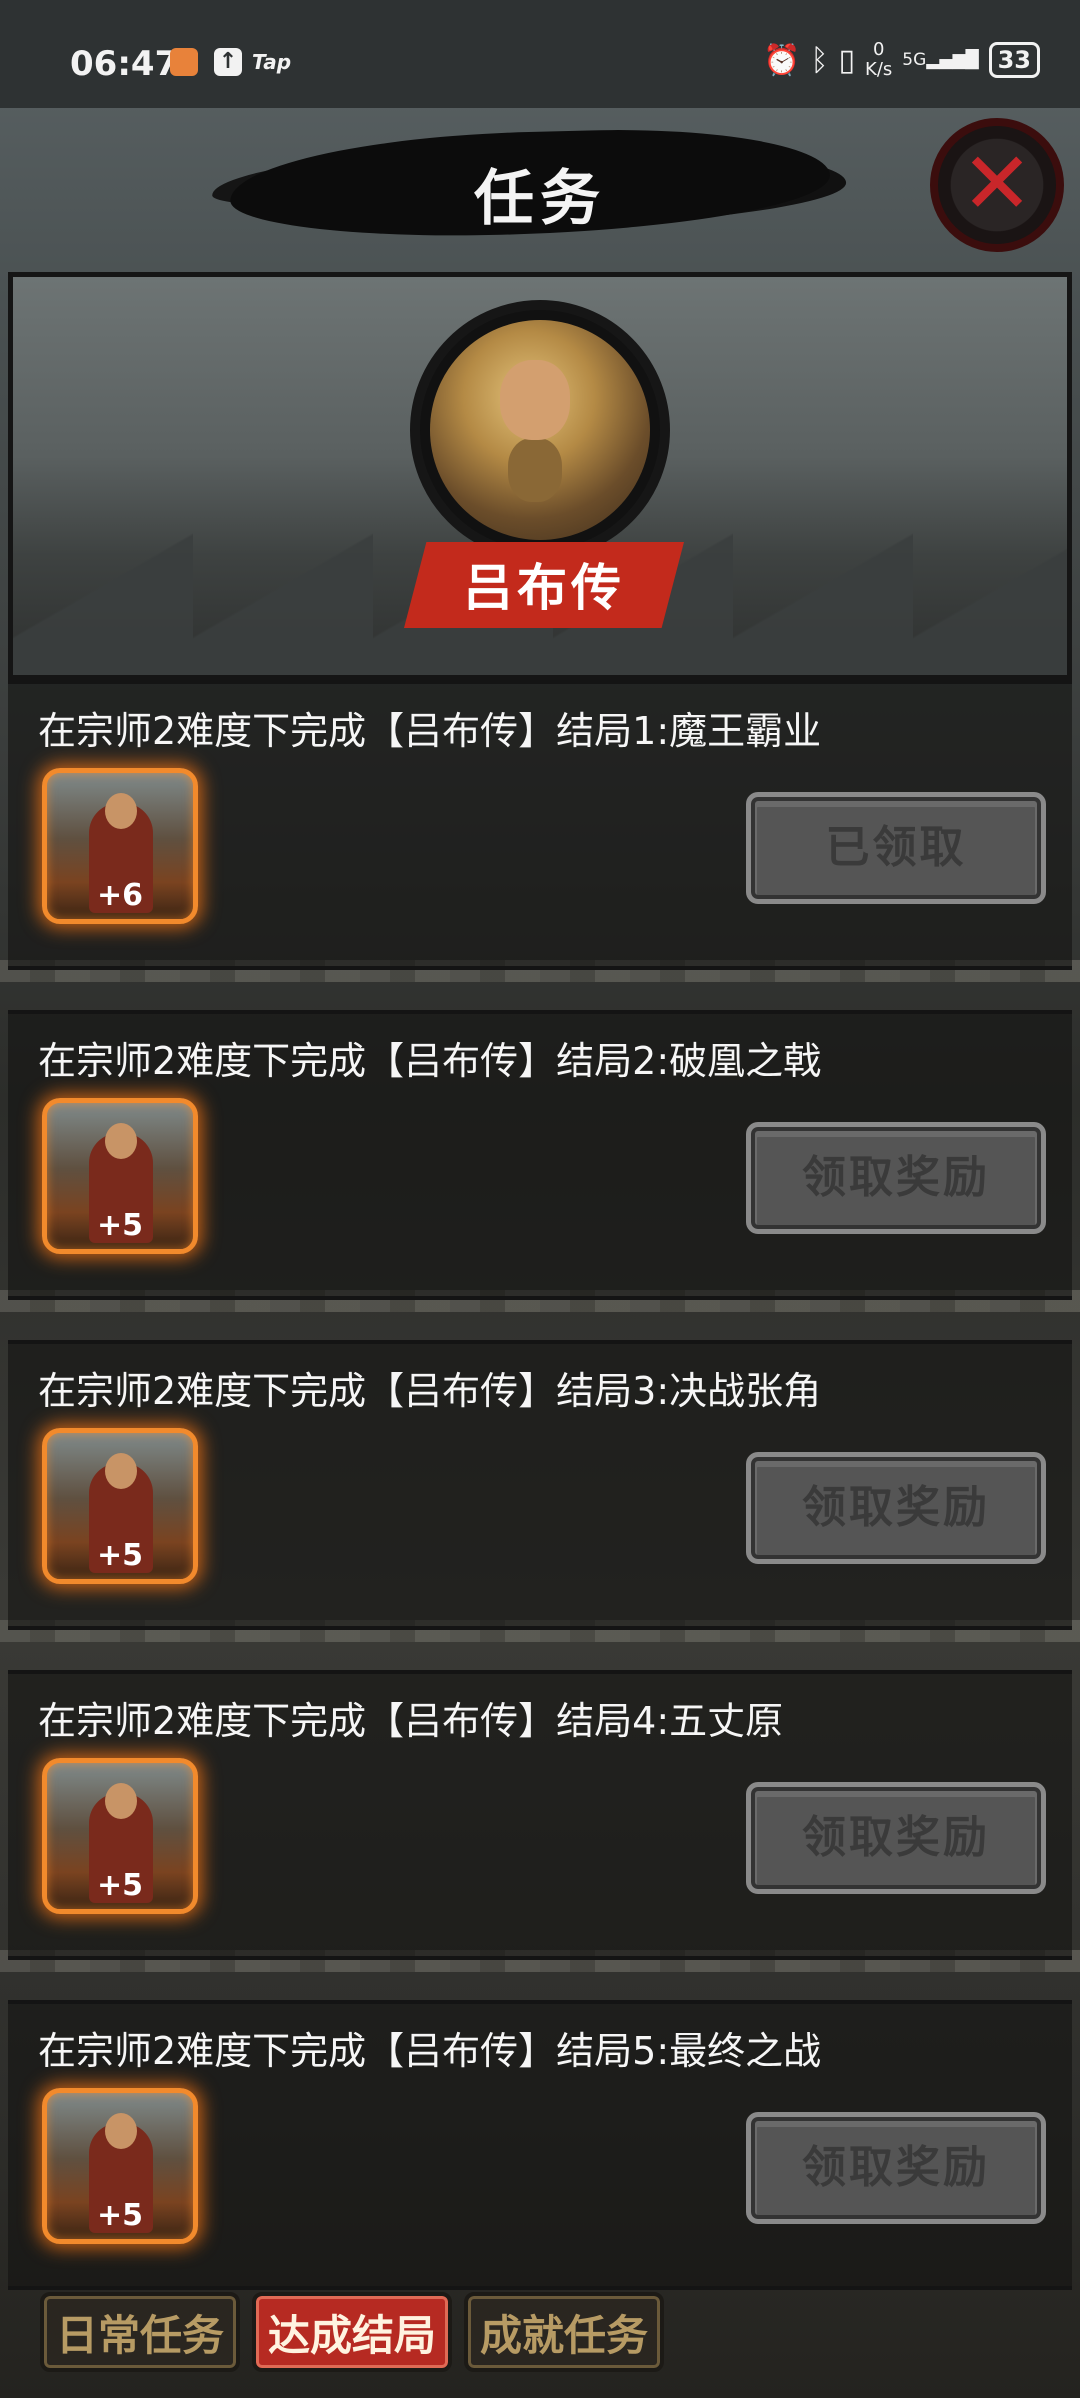  Describe the element at coordinates (124, 64) in the screenshot. I see `status-time: 06:47` at that location.